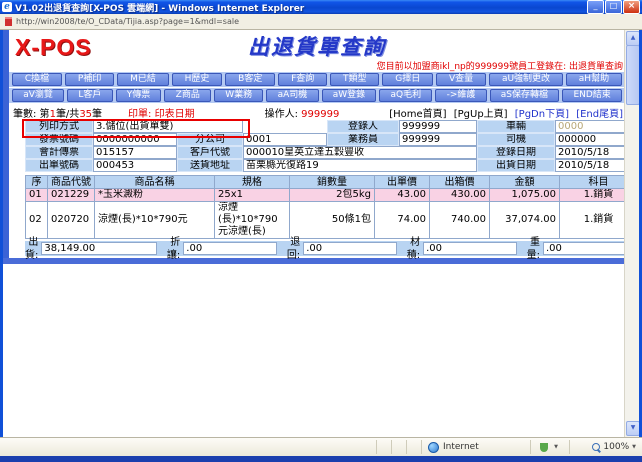 The height and width of the screenshot is (462, 642). I want to click on button-product: Z商品, so click(188, 95).